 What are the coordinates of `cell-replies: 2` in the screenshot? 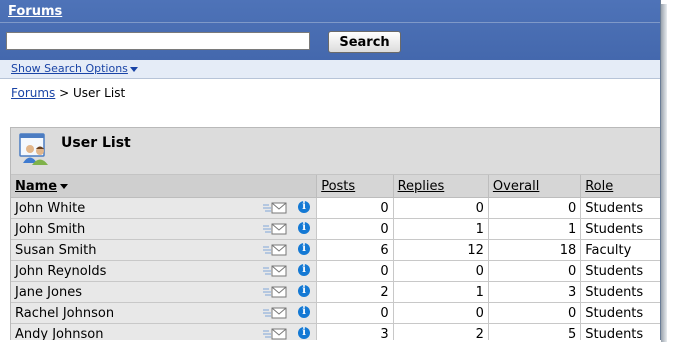 It's located at (441, 331).